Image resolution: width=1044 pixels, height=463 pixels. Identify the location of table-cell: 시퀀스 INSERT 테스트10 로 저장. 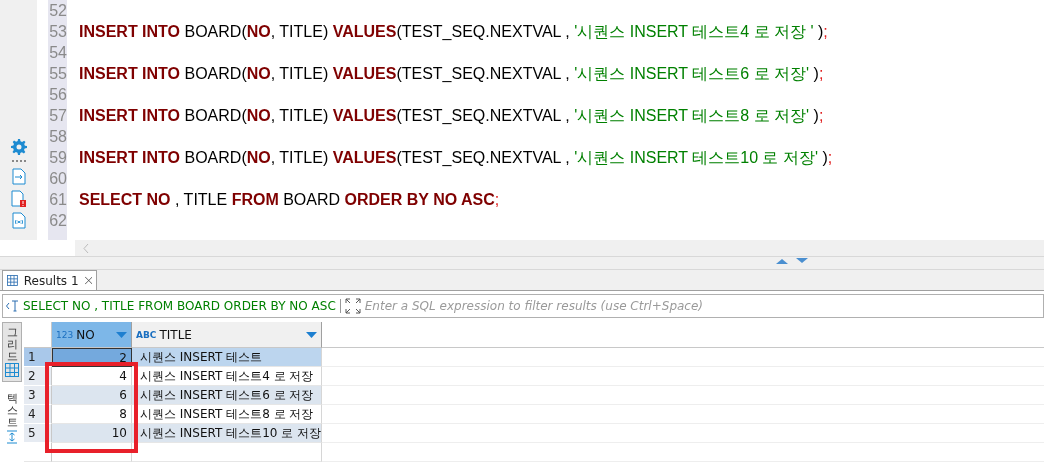
(227, 433).